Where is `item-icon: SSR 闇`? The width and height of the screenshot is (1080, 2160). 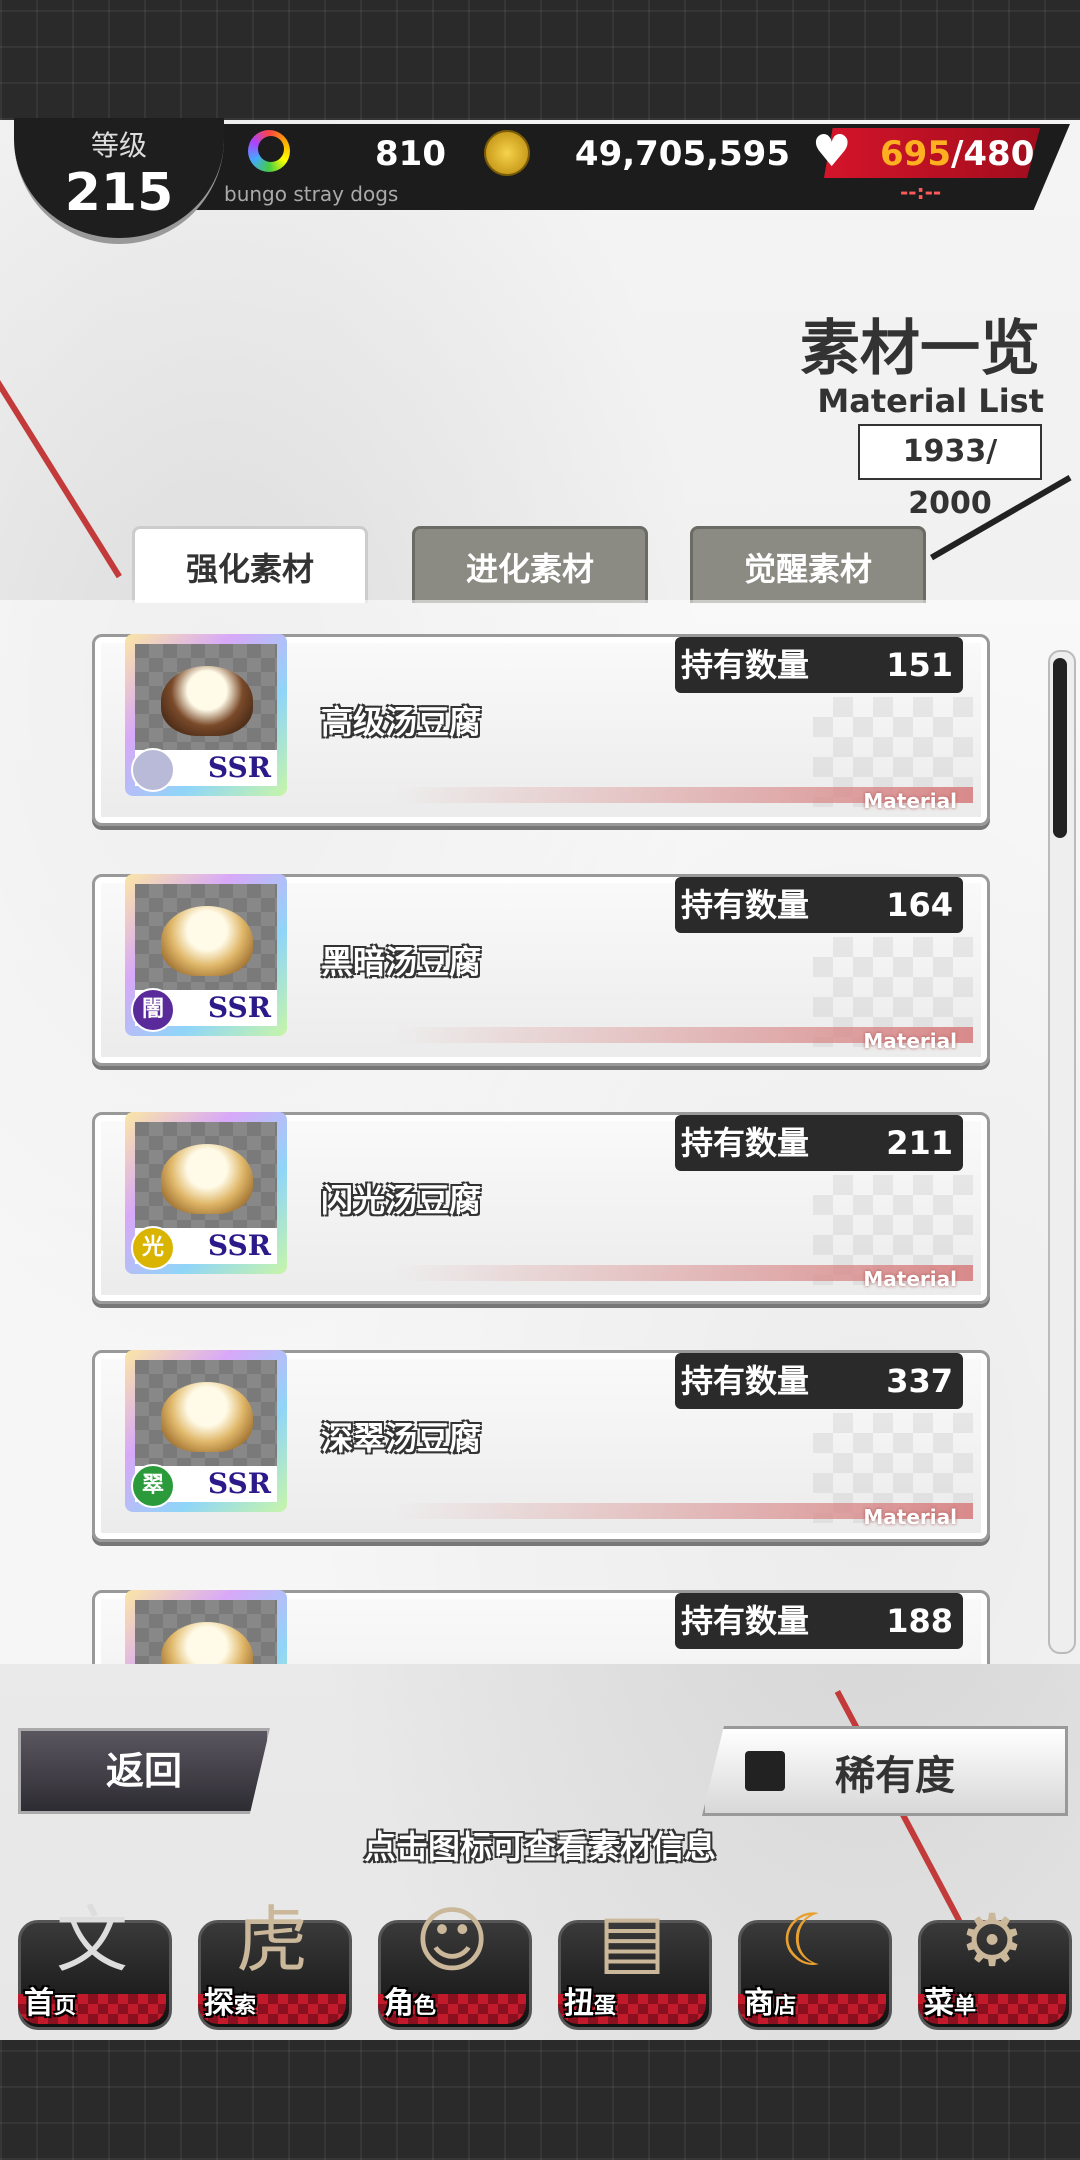
item-icon: SSR 闇 is located at coordinates (206, 955).